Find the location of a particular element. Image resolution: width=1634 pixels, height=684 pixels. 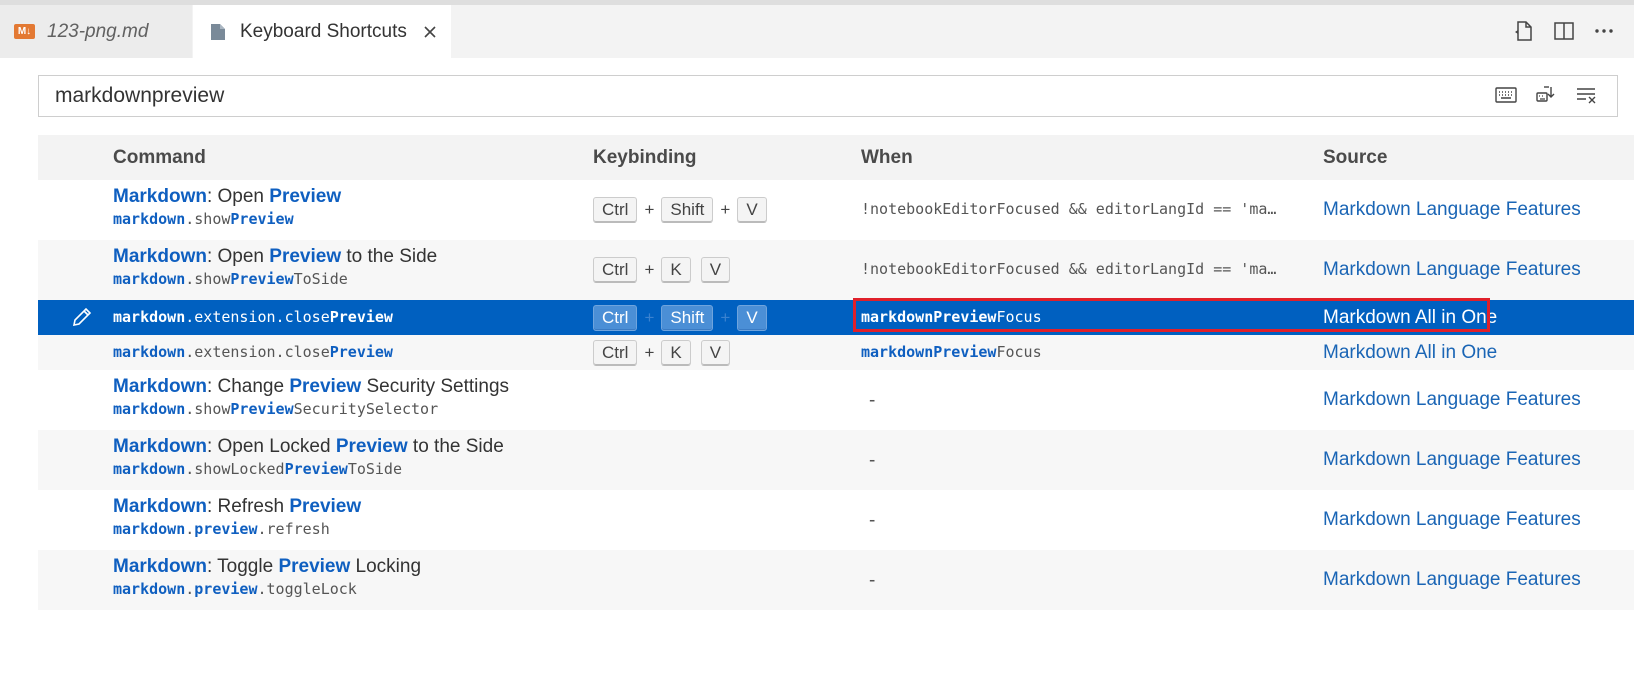

text-segment: : Open Locked is located at coordinates (271, 446).